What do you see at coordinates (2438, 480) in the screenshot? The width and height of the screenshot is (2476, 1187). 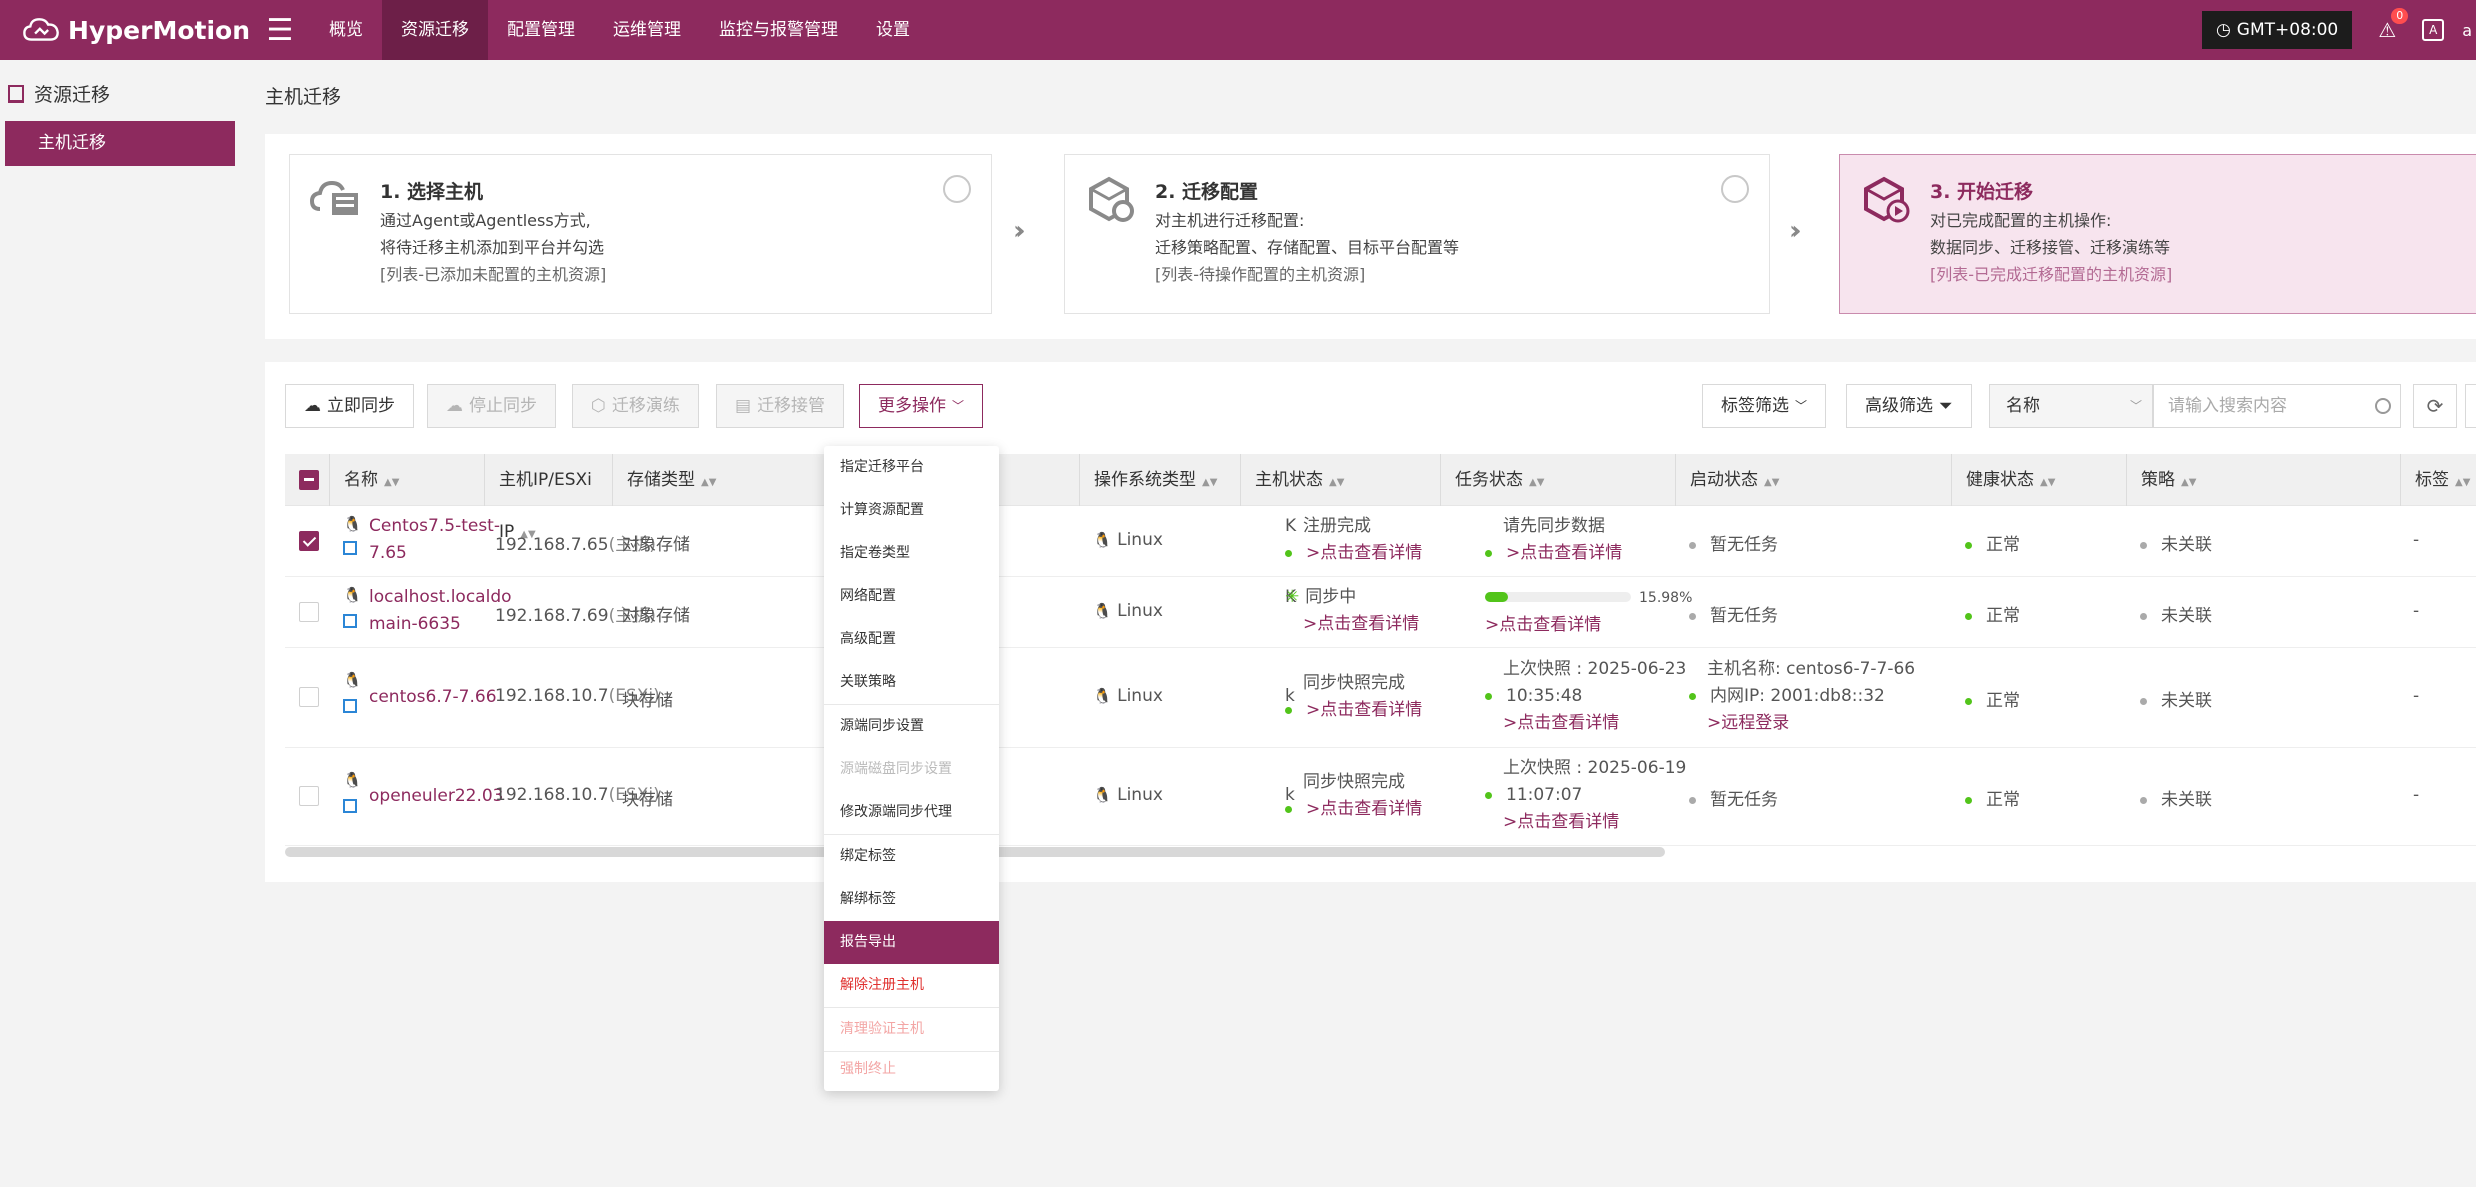 I see `column-header-tags: 标签 ▲▼` at bounding box center [2438, 480].